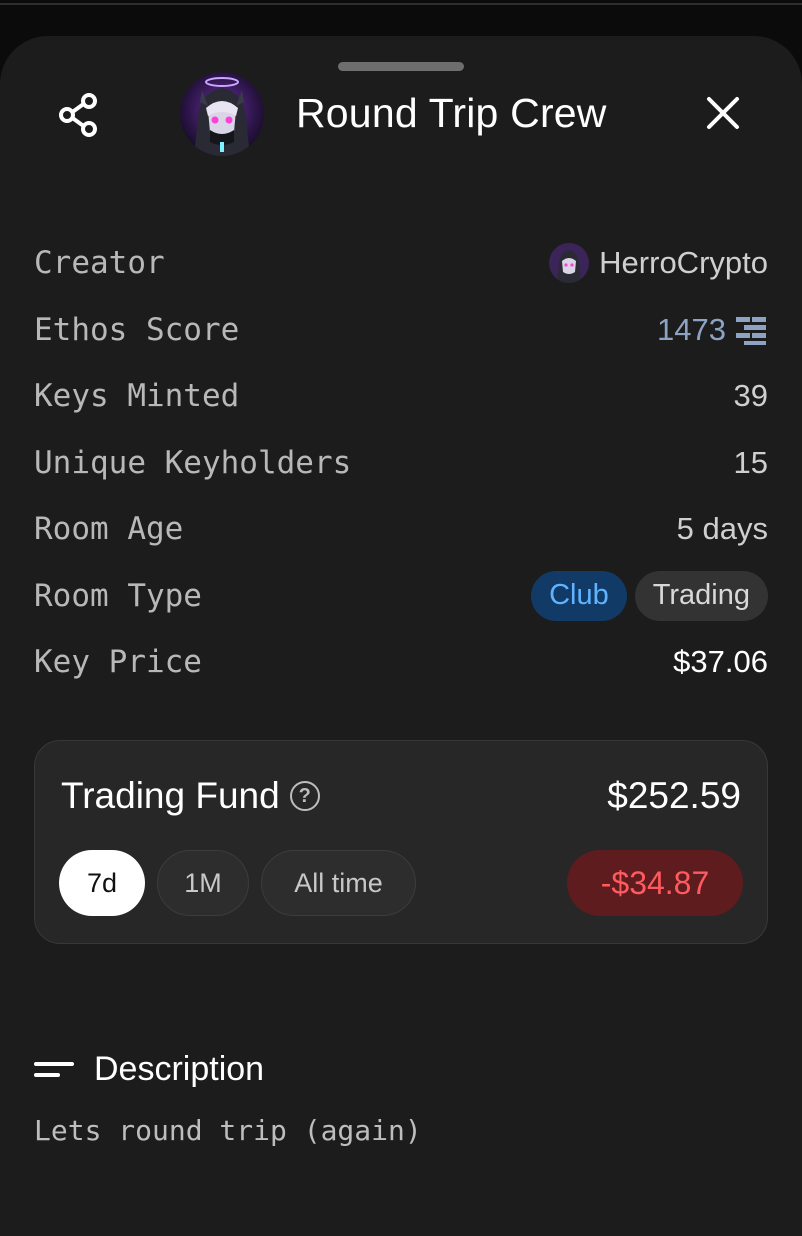 Image resolution: width=802 pixels, height=1236 pixels. Describe the element at coordinates (401, 662) in the screenshot. I see `detail-row-key-price: Key Price $37.06` at that location.